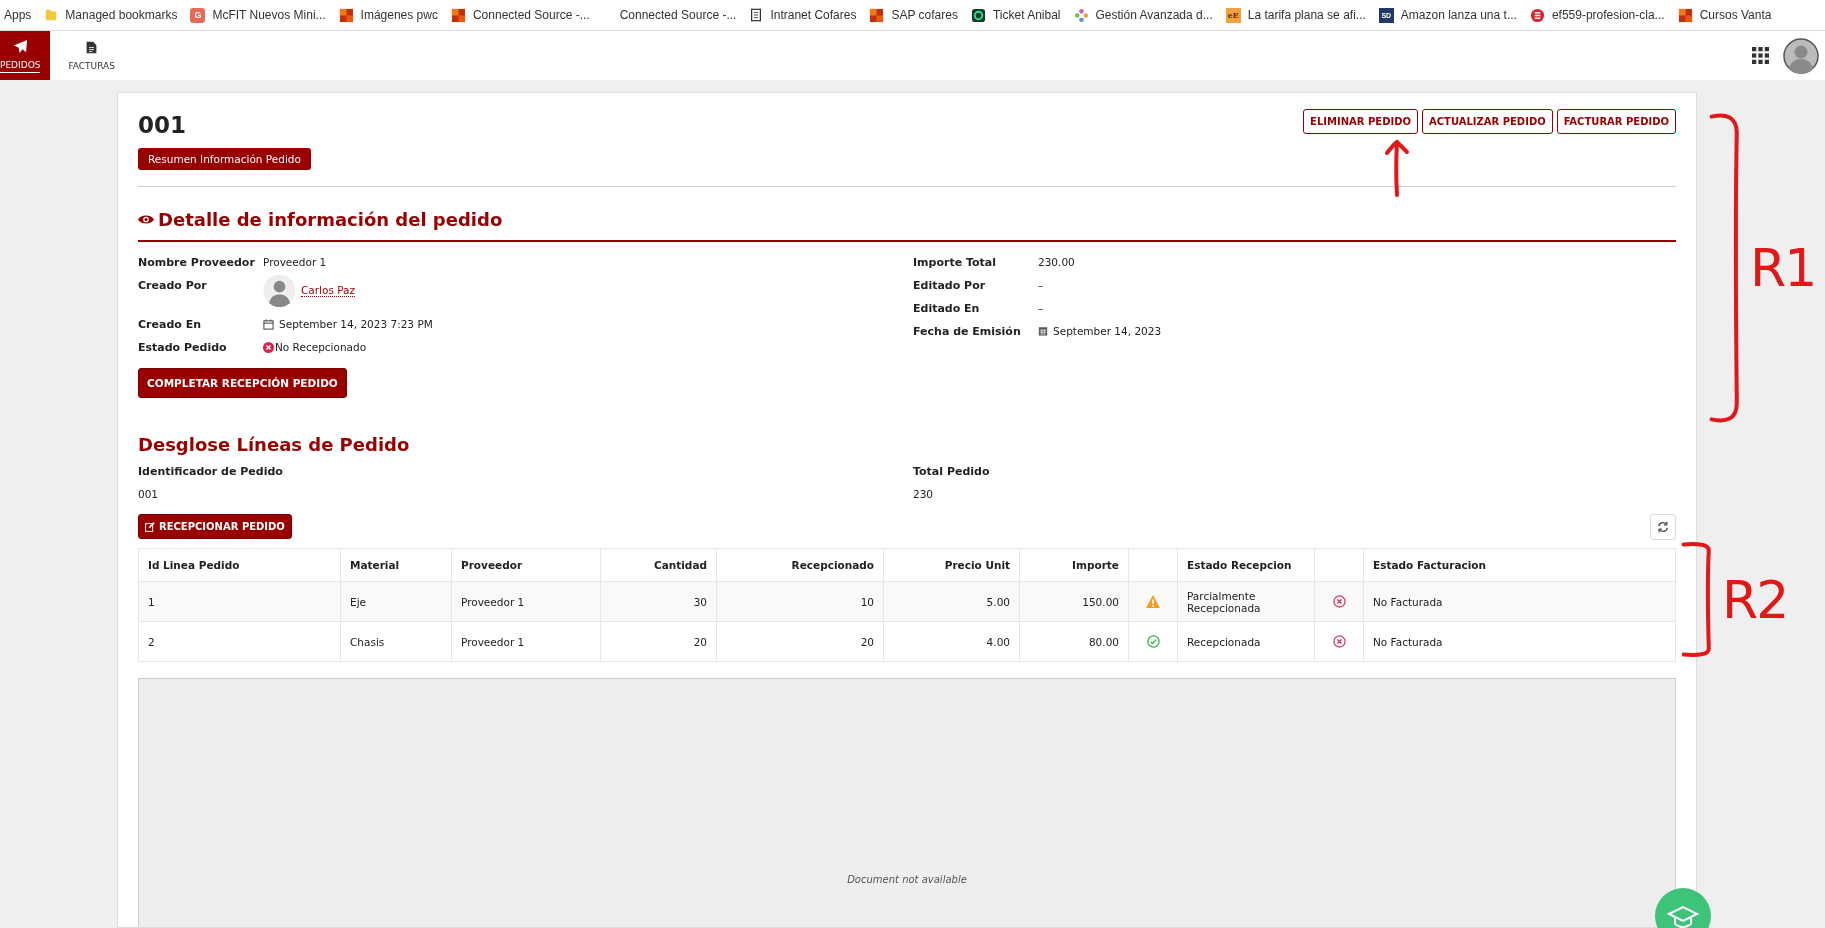 The height and width of the screenshot is (928, 1825). Describe the element at coordinates (1783, 268) in the screenshot. I see `handwritten-label: R1` at that location.